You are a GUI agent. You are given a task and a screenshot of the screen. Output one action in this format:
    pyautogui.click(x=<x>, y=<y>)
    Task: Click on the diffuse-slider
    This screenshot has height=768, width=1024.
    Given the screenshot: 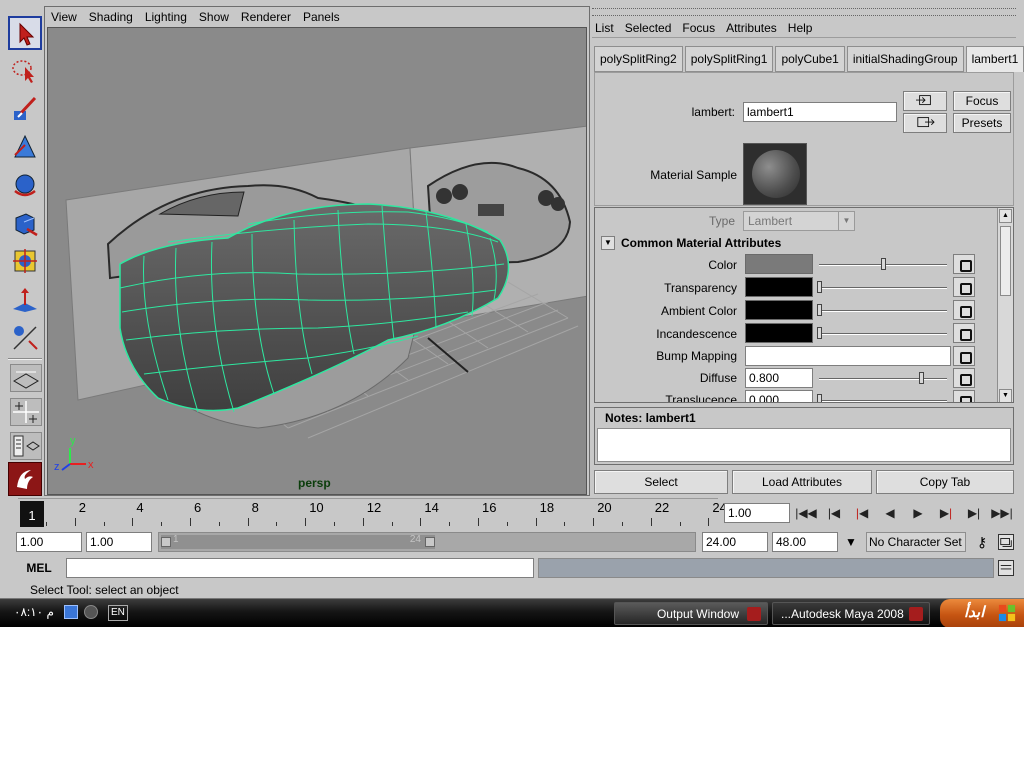 What is the action you would take?
    pyautogui.click(x=883, y=379)
    